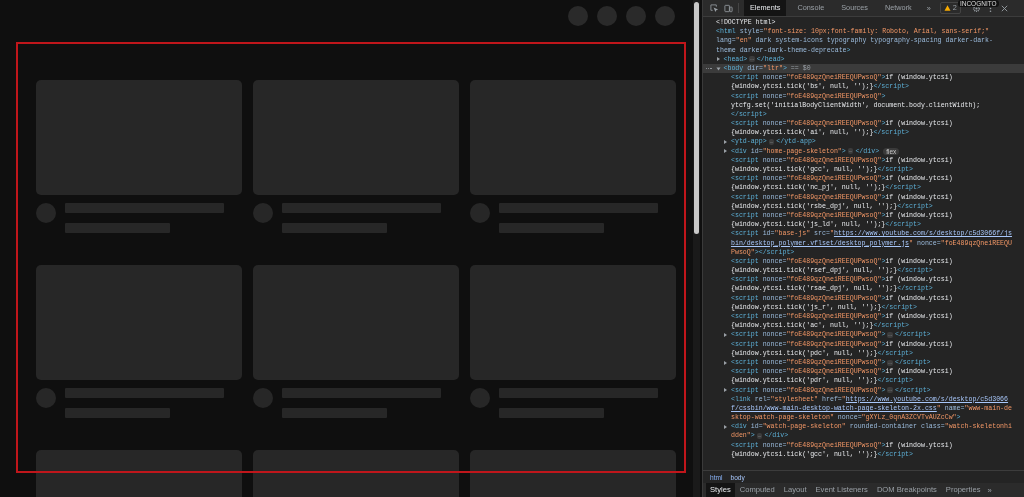  I want to click on close-icon, so click(1004, 8).